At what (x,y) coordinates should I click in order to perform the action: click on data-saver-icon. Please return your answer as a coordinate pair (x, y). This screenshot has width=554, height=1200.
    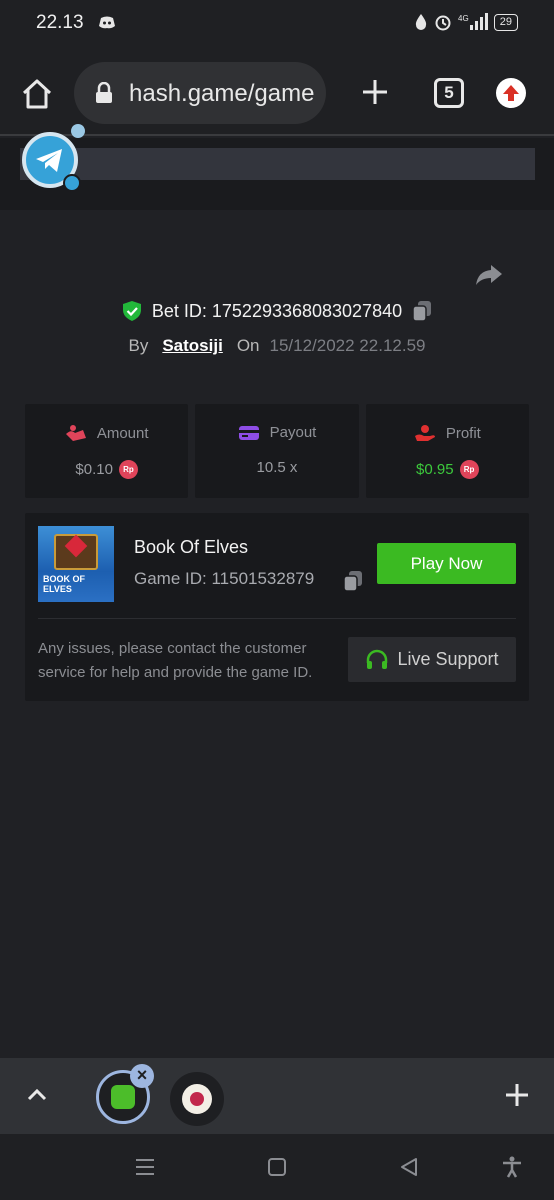
    Looking at the image, I should click on (420, 22).